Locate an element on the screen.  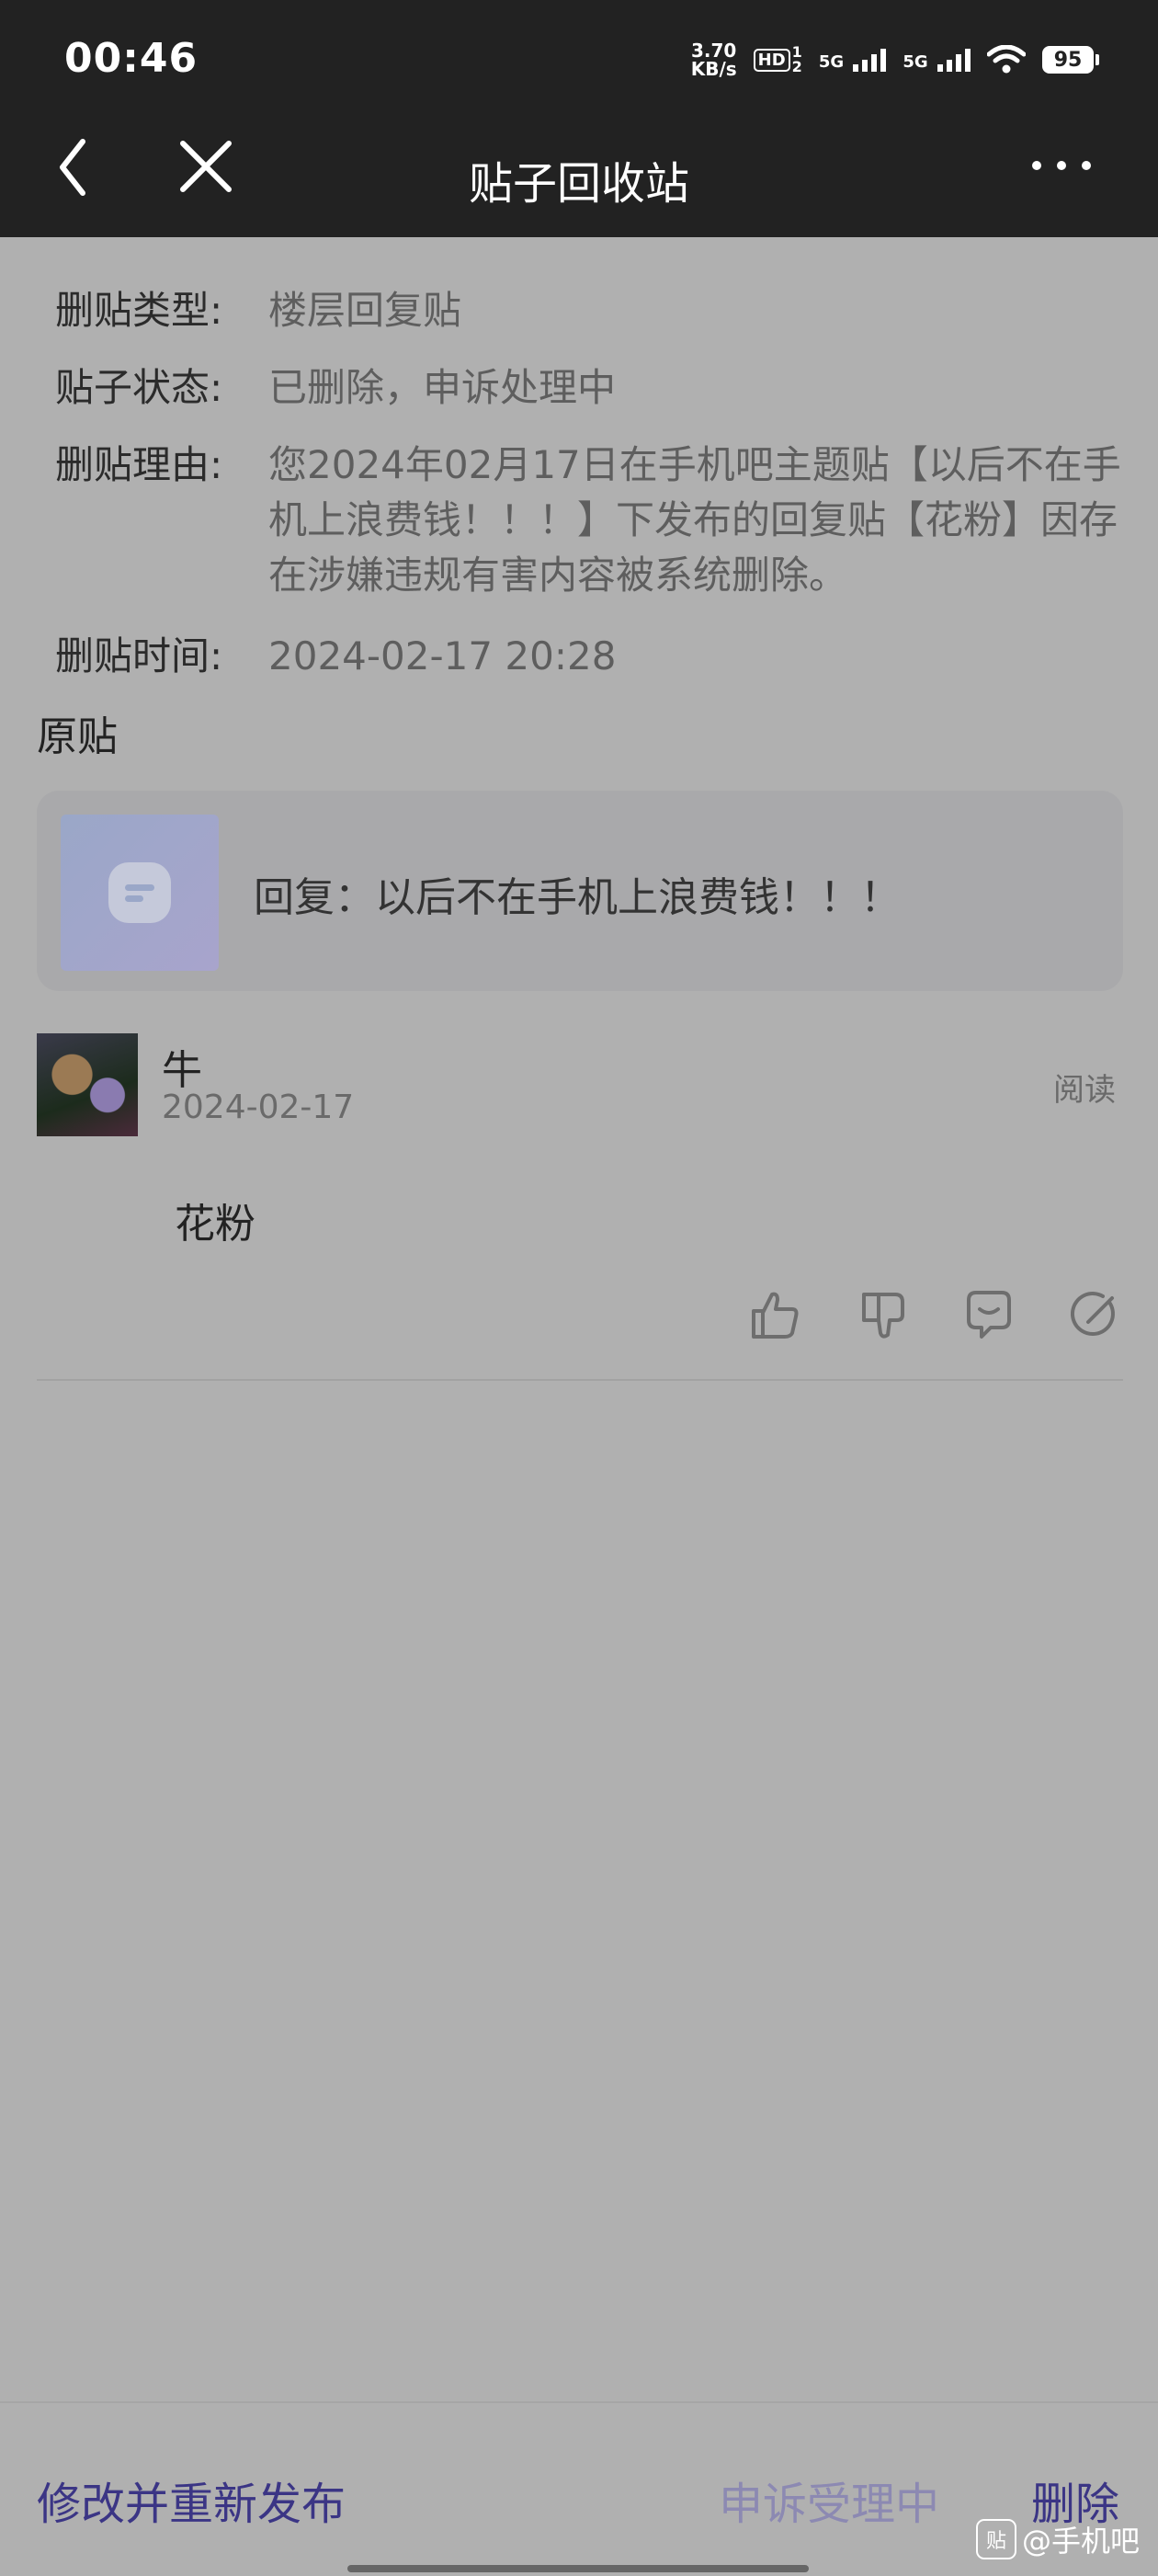
status-bar: 00:46 3.70 KB/s HD 1 2 5G 5G 95 is located at coordinates (579, 60).